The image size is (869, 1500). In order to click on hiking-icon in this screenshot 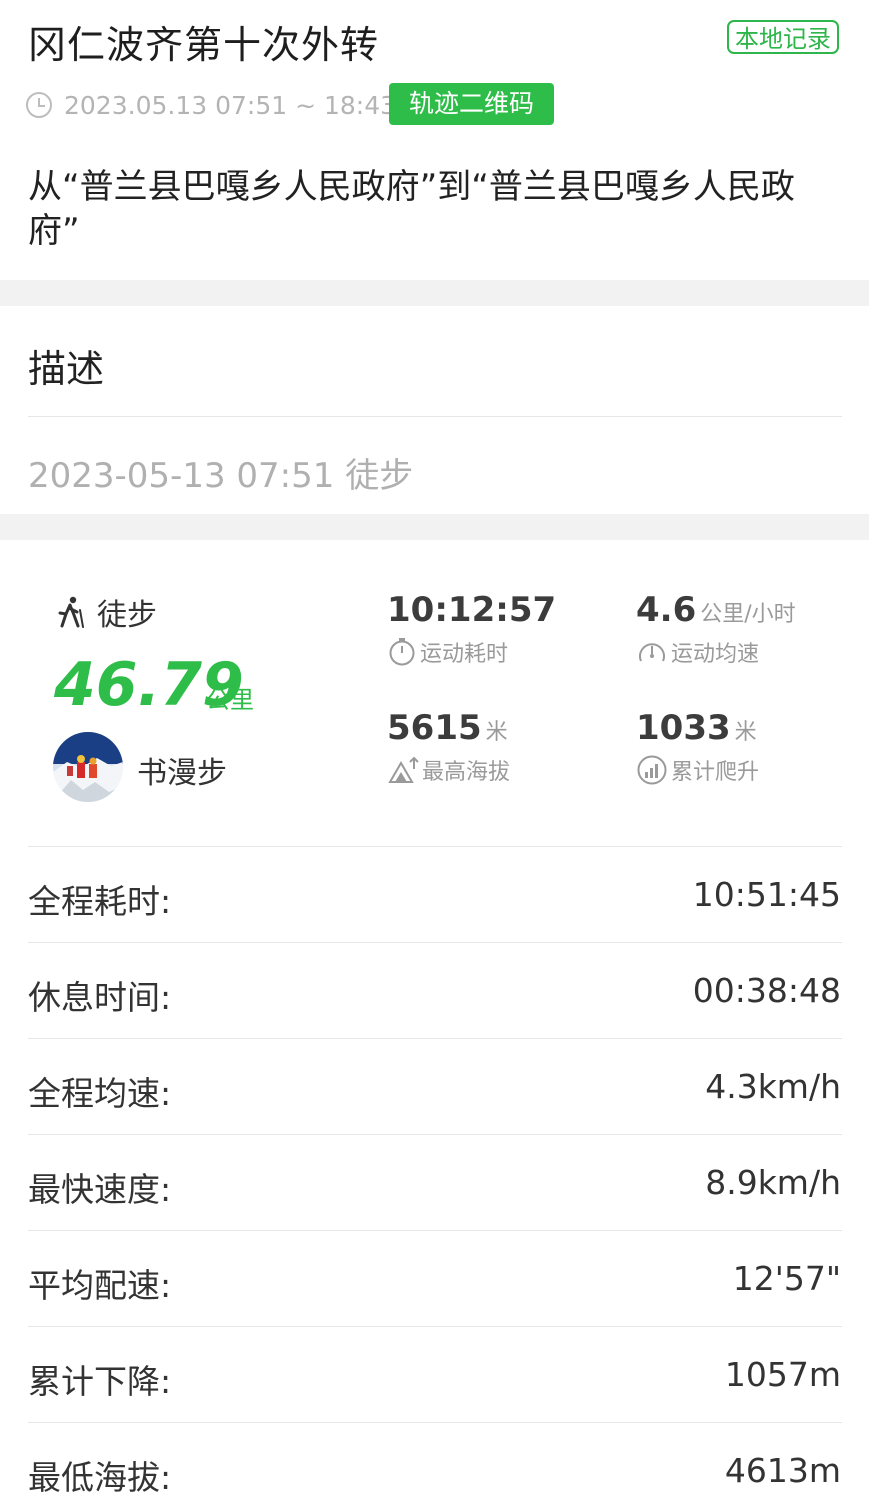, I will do `click(71, 612)`.